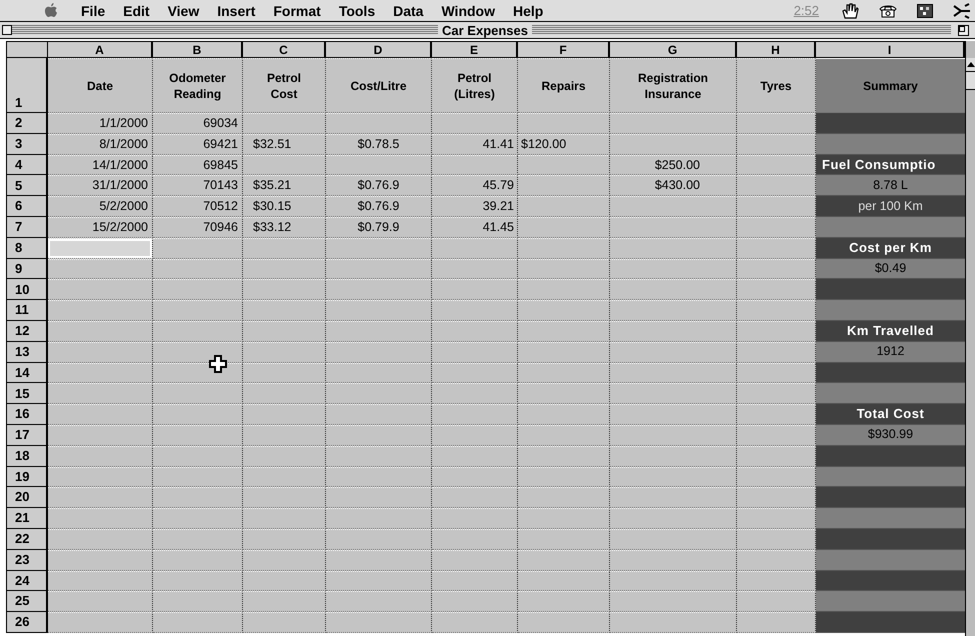  I want to click on menu-item: Format, so click(297, 10).